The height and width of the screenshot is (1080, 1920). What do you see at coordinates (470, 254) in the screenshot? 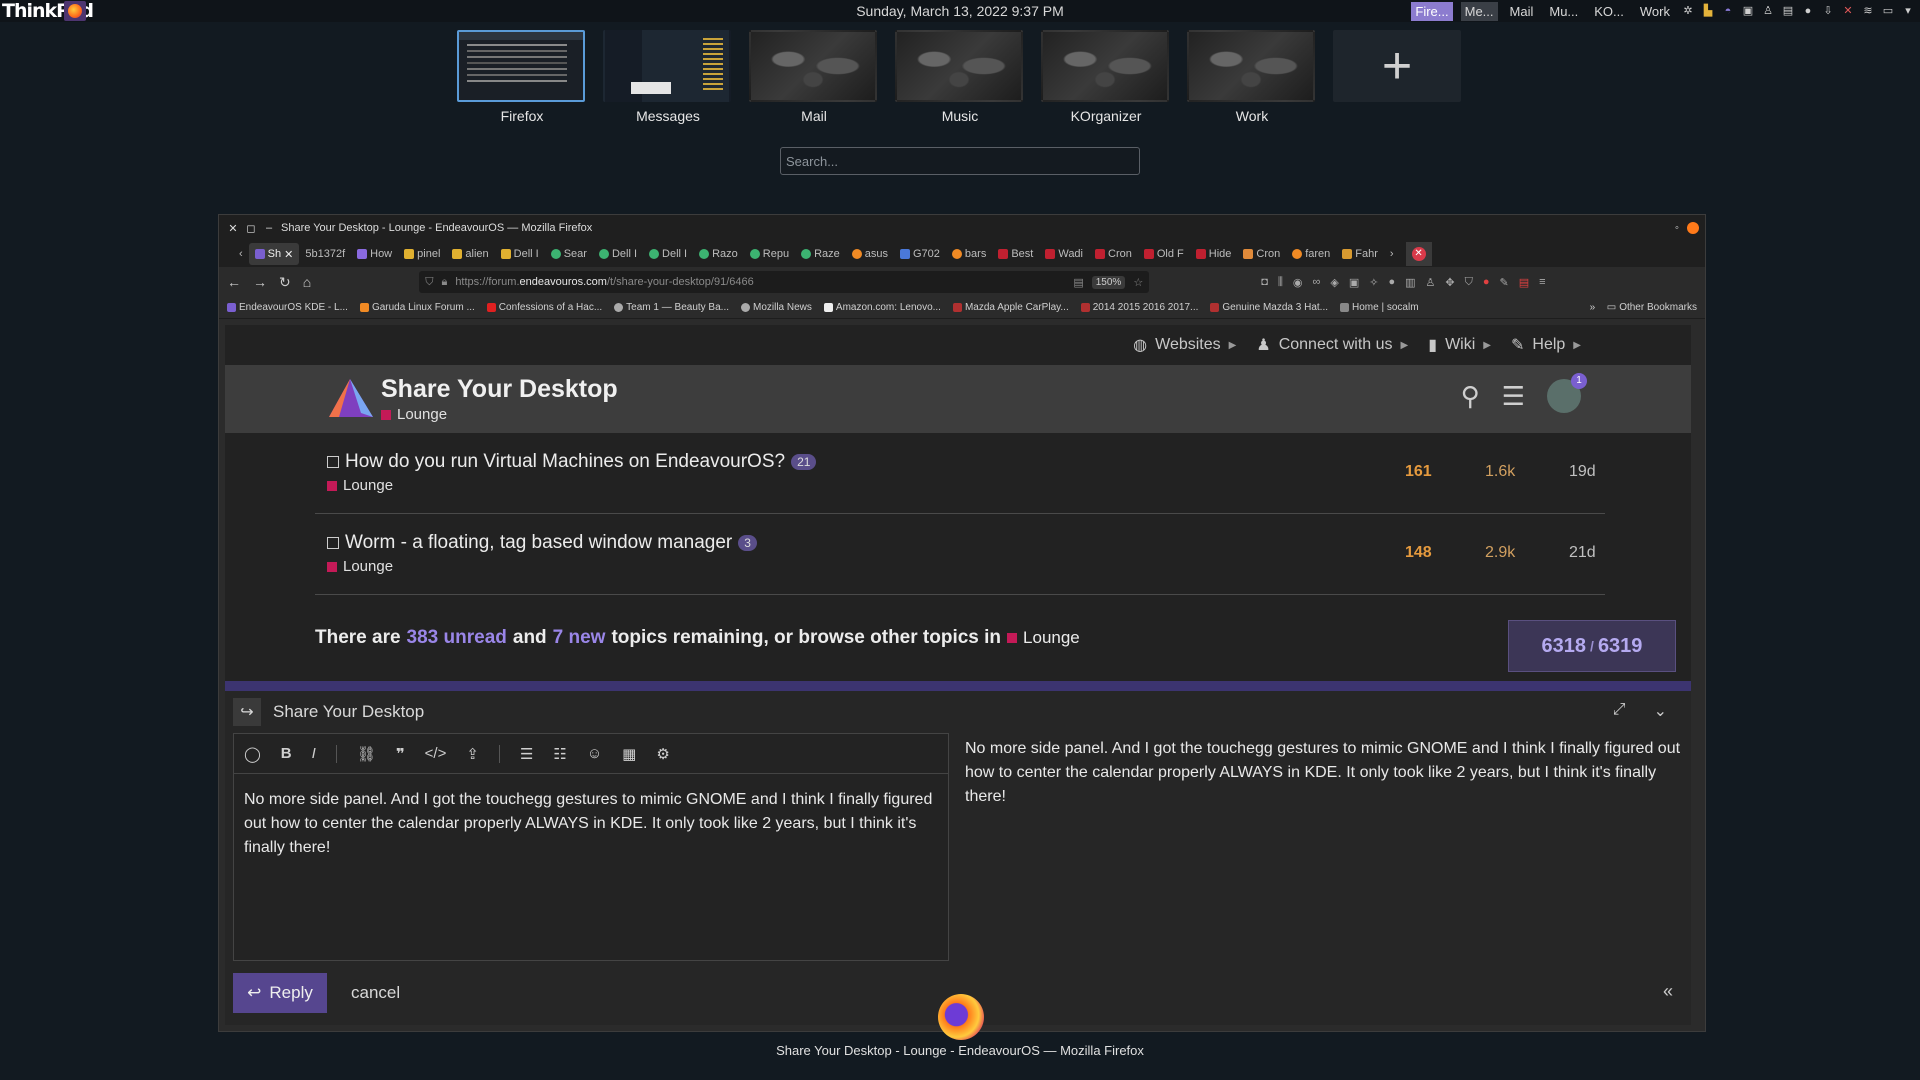
I see `browser-tab: alien` at bounding box center [470, 254].